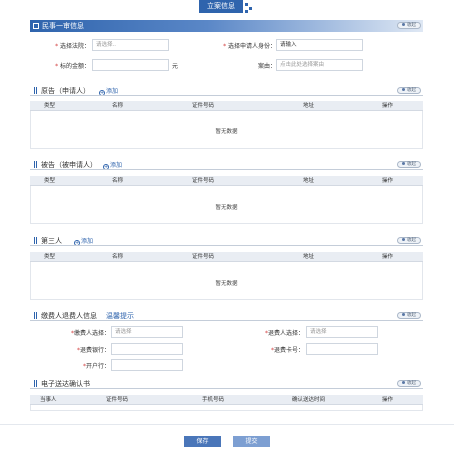 The image size is (454, 450). I want to click on applicant-role-label: * 选择申请人身份：, so click(249, 46).